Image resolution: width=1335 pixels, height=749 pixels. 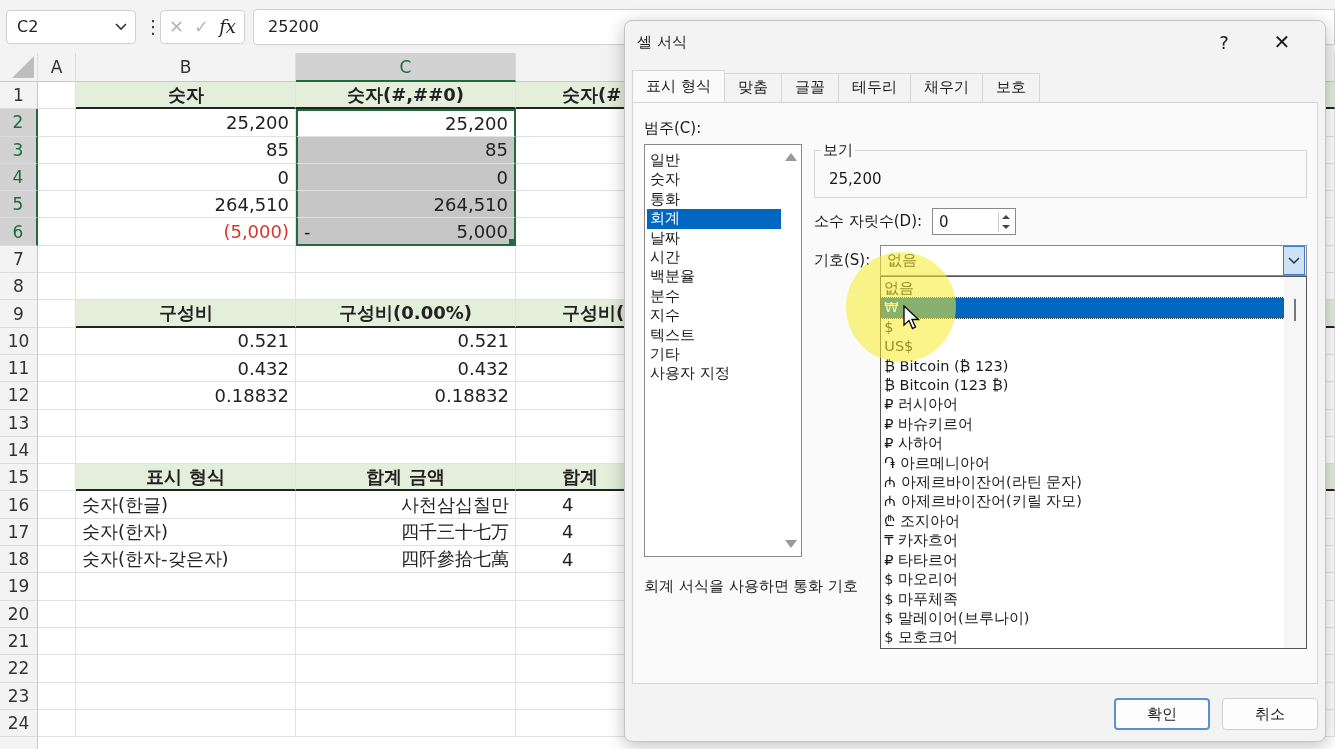 I want to click on header-cell: 숫자, so click(x=186, y=96).